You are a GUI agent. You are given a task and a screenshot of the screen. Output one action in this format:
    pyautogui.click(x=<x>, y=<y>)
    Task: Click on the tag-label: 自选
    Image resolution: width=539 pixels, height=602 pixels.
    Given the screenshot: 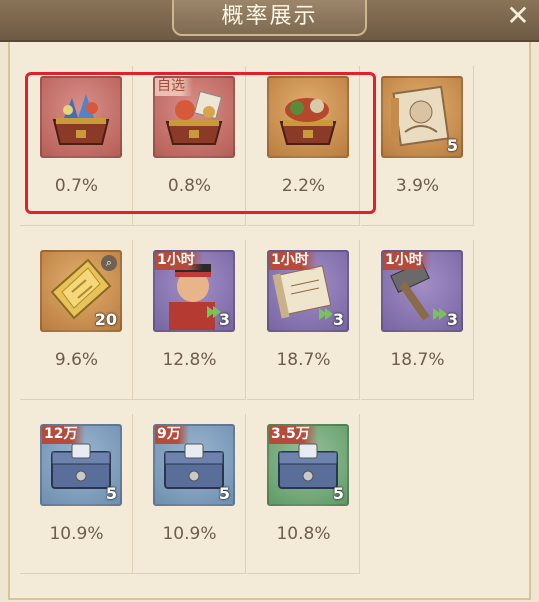 What is the action you would take?
    pyautogui.click(x=174, y=87)
    